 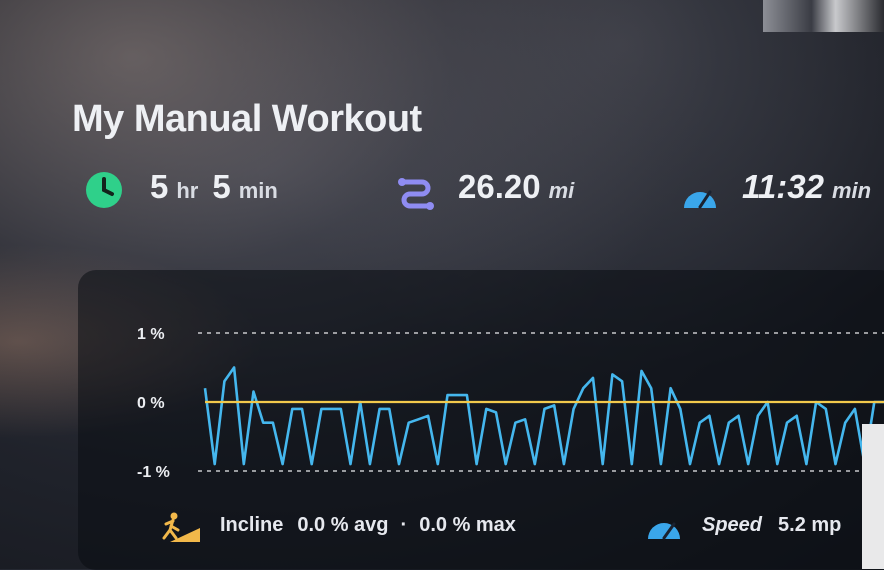 What do you see at coordinates (732, 525) in the screenshot?
I see `speed-label: Speed` at bounding box center [732, 525].